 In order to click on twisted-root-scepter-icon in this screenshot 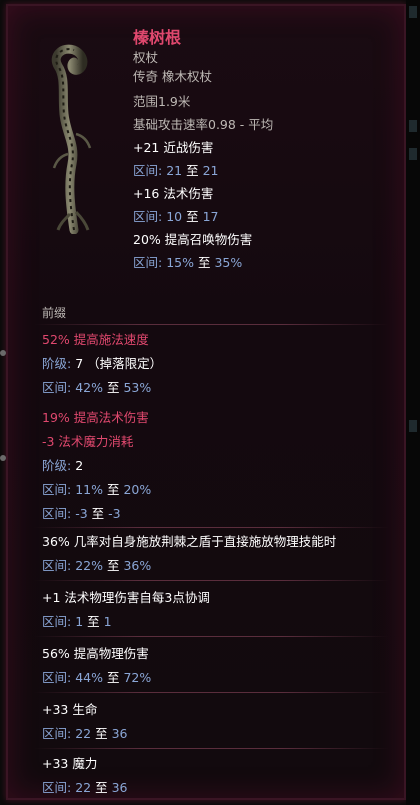, I will do `click(71, 139)`.